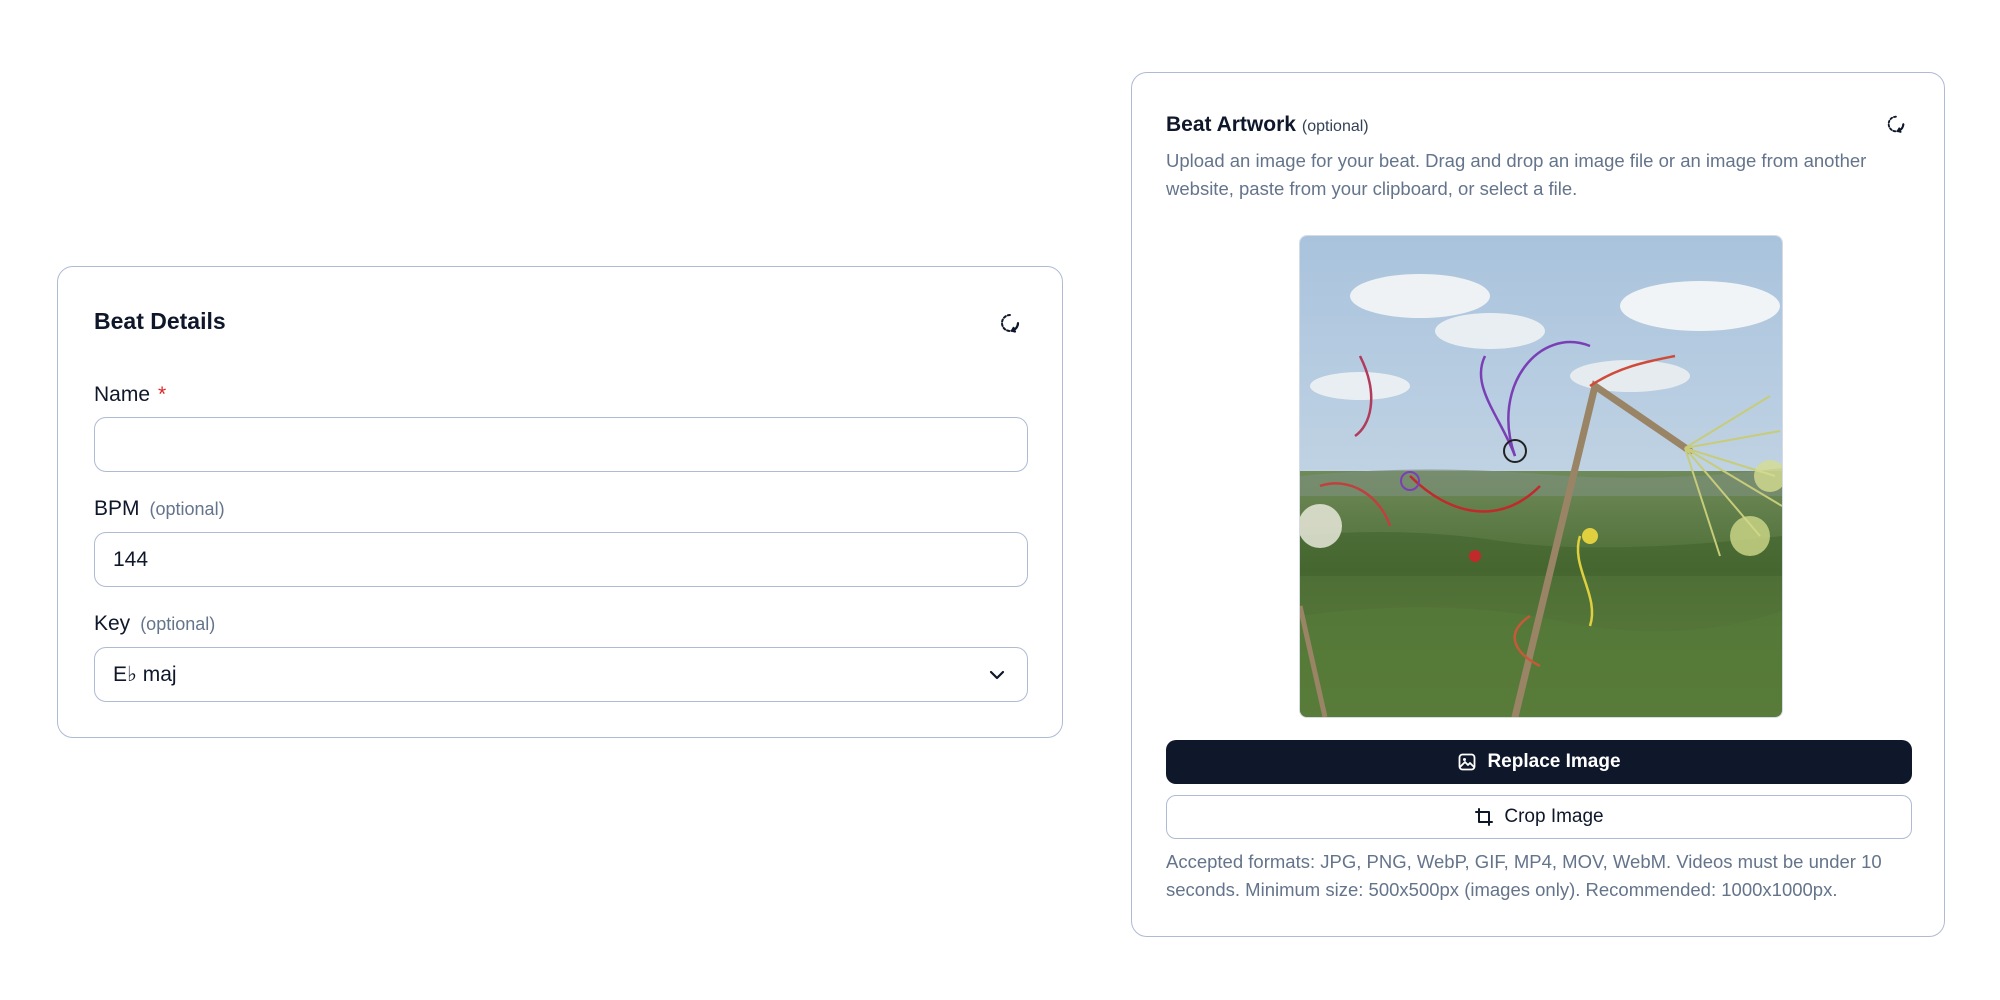 This screenshot has width=2000, height=1000. I want to click on artwork-optional-hint: (optional), so click(1335, 126).